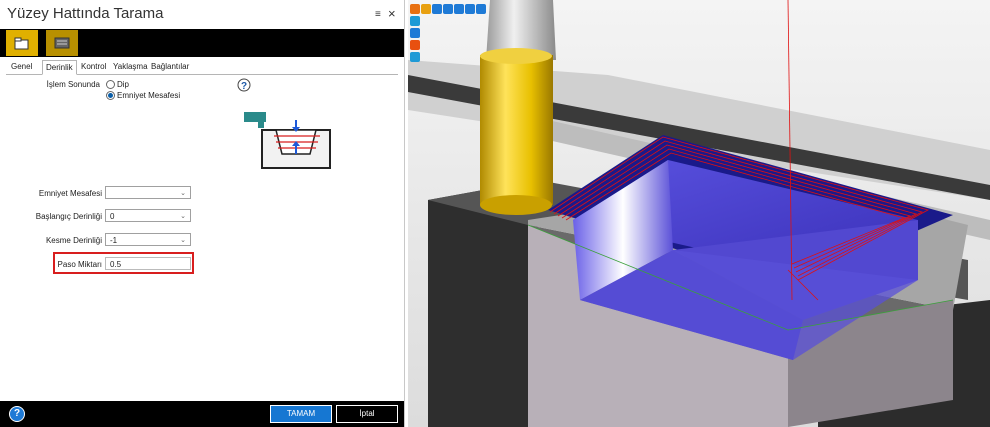 This screenshot has width=990, height=427. What do you see at coordinates (415, 9) in the screenshot?
I see `home-icon` at bounding box center [415, 9].